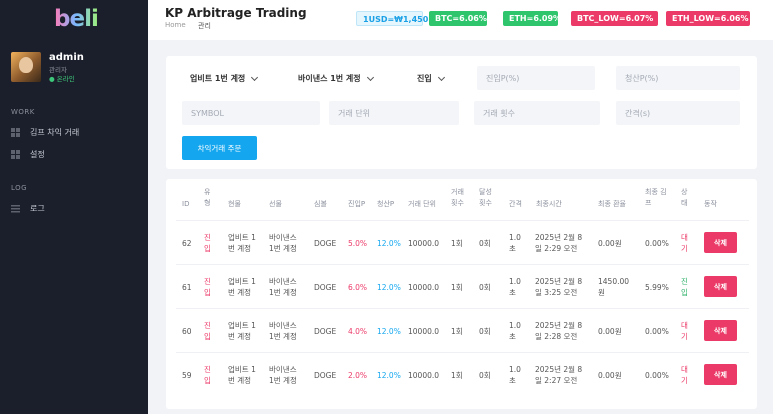 This screenshot has height=414, width=773. What do you see at coordinates (537, 113) in the screenshot?
I see `trade-count-input` at bounding box center [537, 113].